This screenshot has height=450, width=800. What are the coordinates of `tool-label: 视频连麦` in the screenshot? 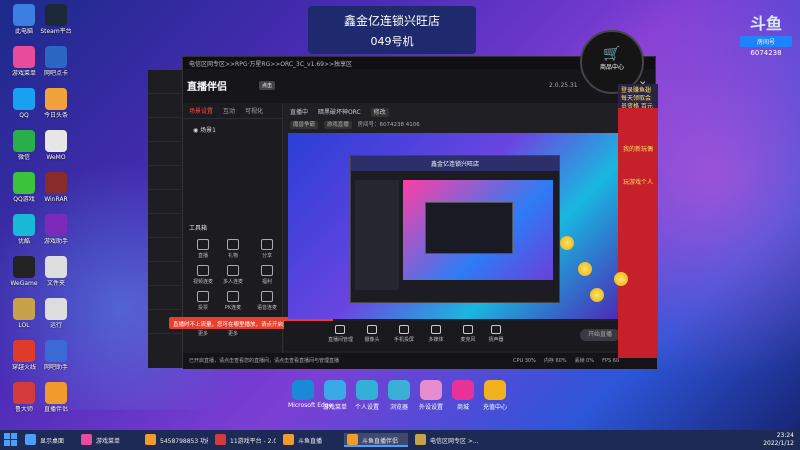 It's located at (202, 282).